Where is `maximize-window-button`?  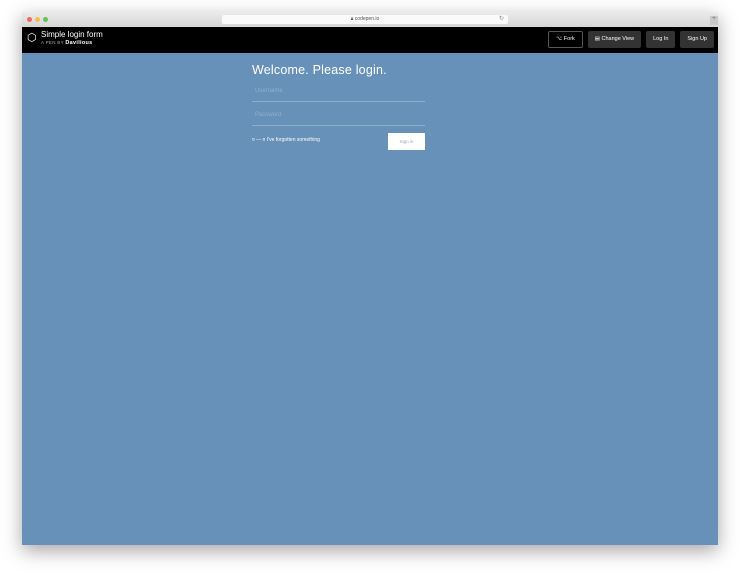 maximize-window-button is located at coordinates (45, 19).